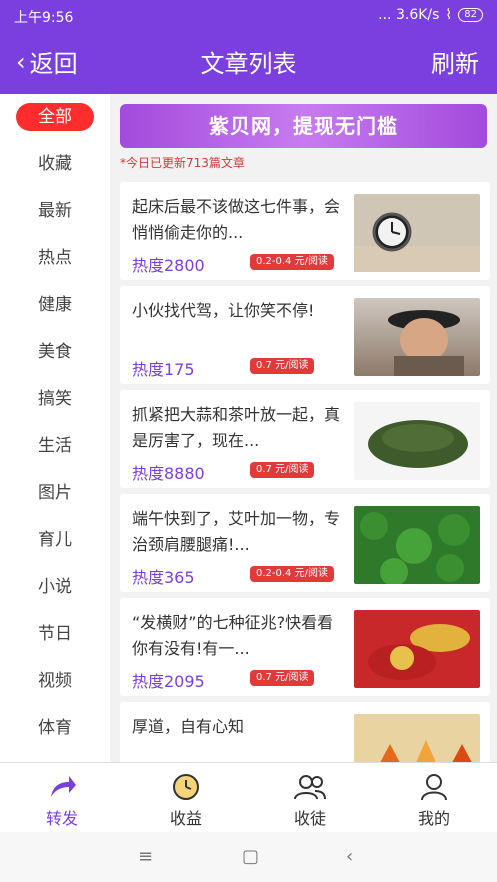  Describe the element at coordinates (188, 726) in the screenshot. I see `article-title: 厚道，自有心知` at that location.